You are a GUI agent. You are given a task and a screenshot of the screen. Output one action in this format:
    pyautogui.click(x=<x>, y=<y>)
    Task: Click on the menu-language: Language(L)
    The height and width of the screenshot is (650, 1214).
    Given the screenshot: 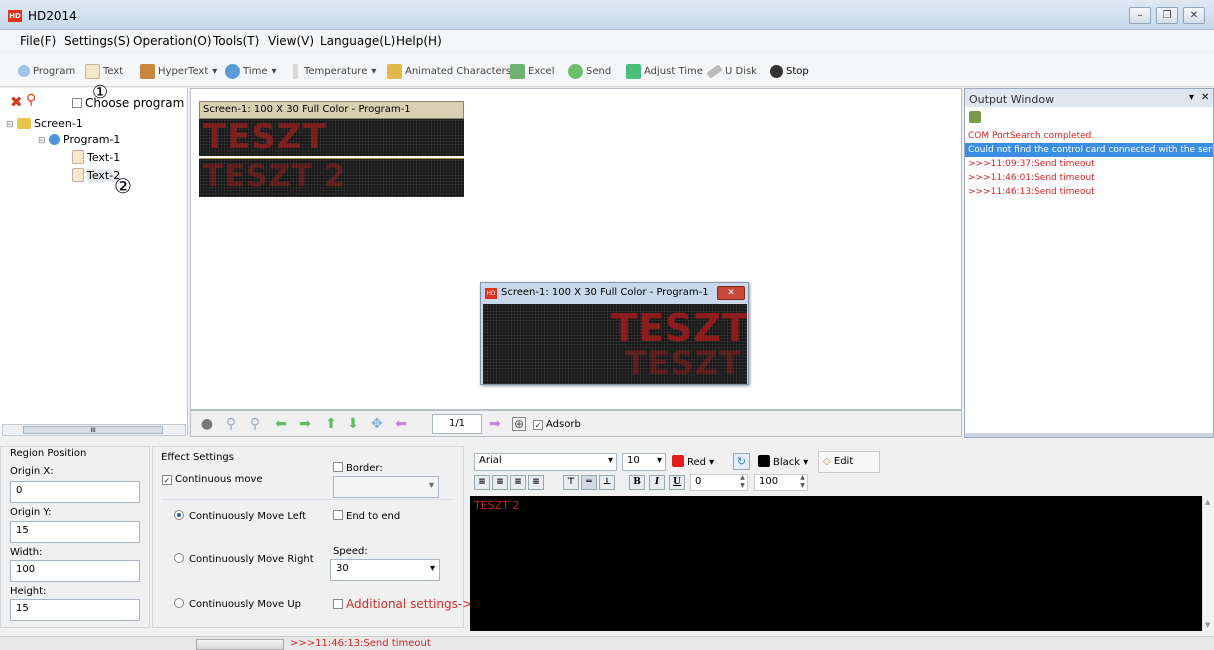 What is the action you would take?
    pyautogui.click(x=357, y=41)
    